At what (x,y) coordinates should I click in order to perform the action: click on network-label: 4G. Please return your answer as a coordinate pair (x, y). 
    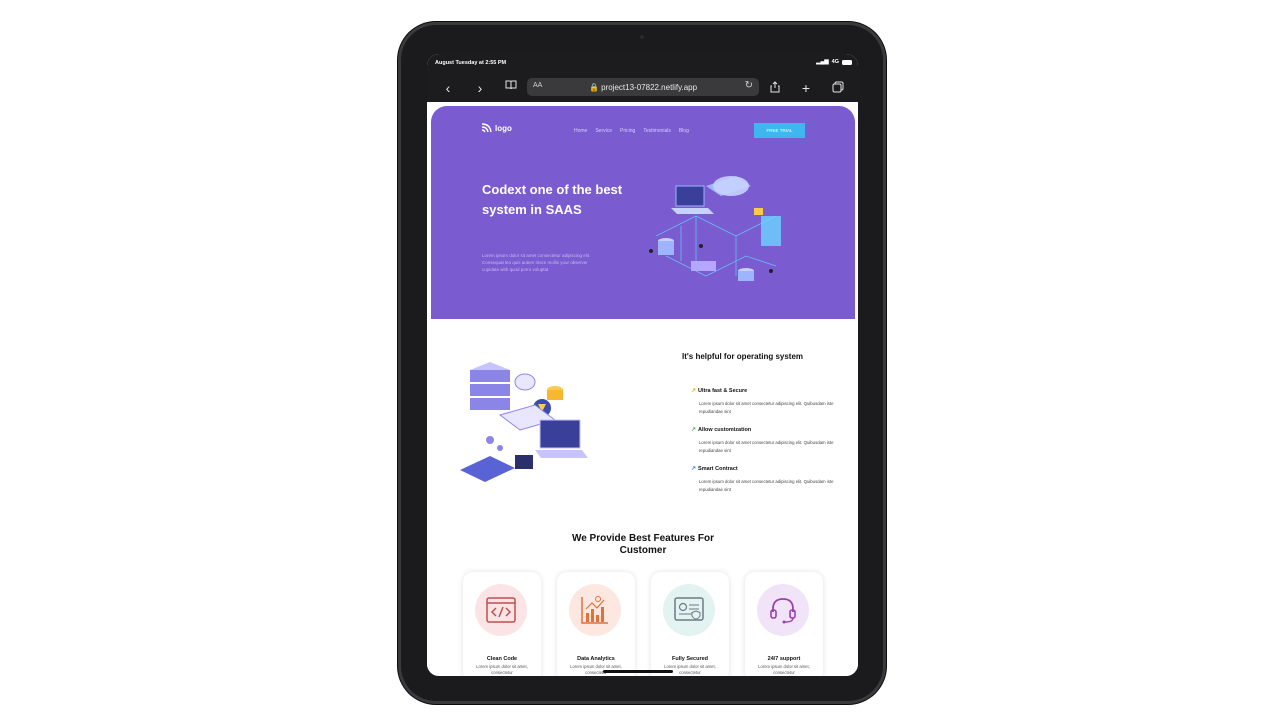
    Looking at the image, I should click on (835, 62).